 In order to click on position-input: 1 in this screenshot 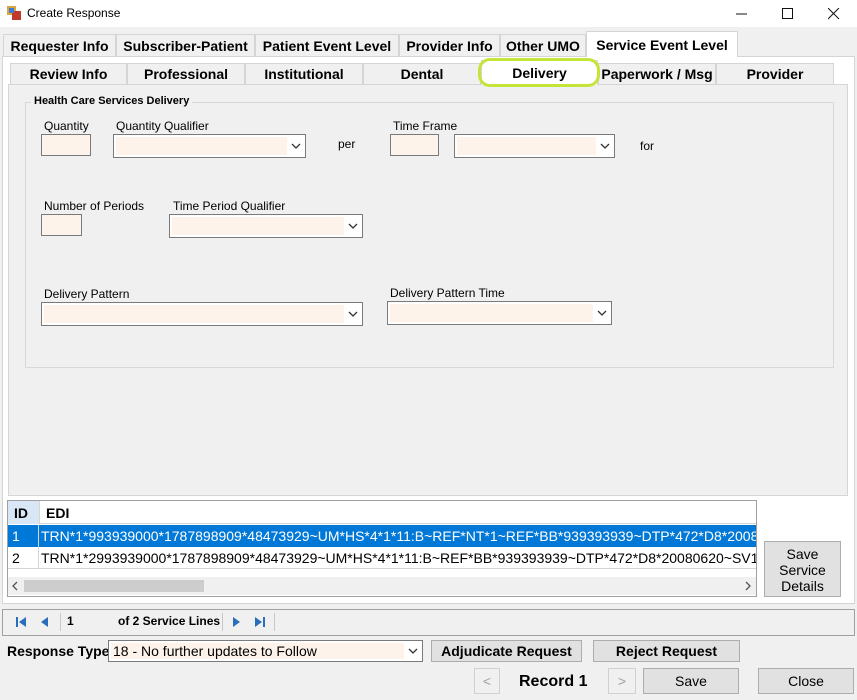, I will do `click(89, 621)`.